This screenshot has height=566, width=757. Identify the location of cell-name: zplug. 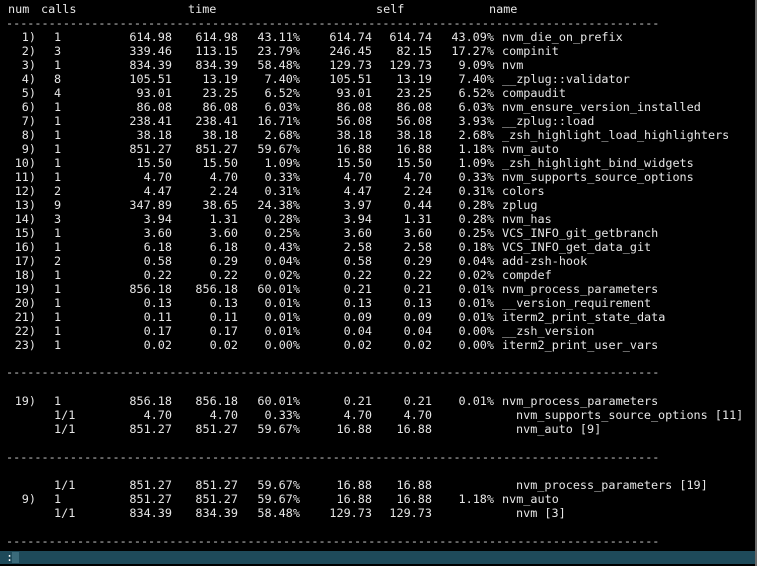
(520, 205).